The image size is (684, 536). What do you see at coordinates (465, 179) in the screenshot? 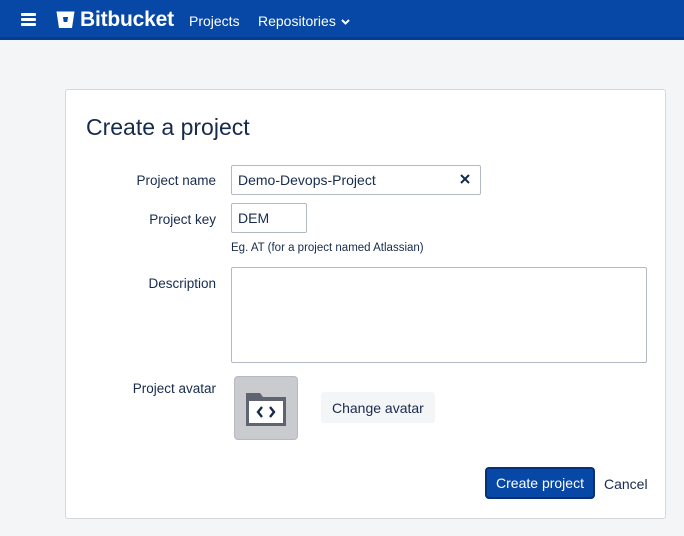
I see `close-icon` at bounding box center [465, 179].